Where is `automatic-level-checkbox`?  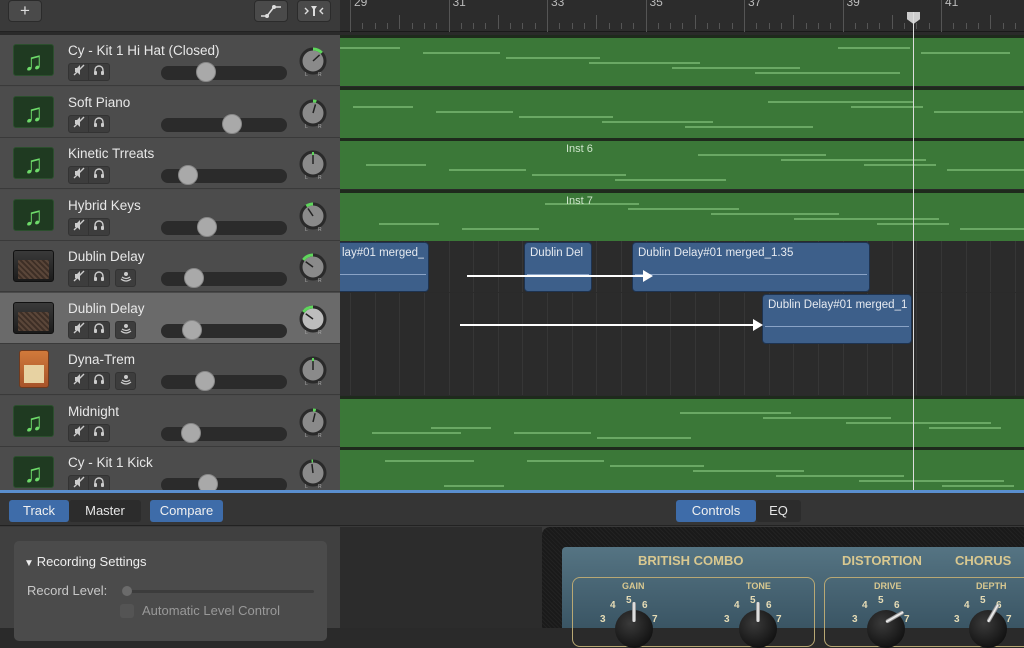
automatic-level-checkbox is located at coordinates (127, 611).